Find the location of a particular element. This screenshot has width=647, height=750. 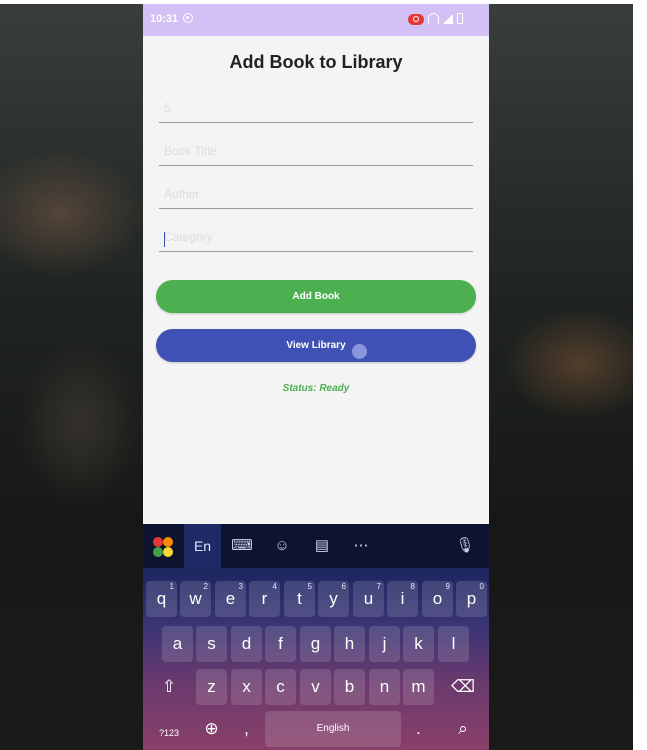

author-input is located at coordinates (316, 194).